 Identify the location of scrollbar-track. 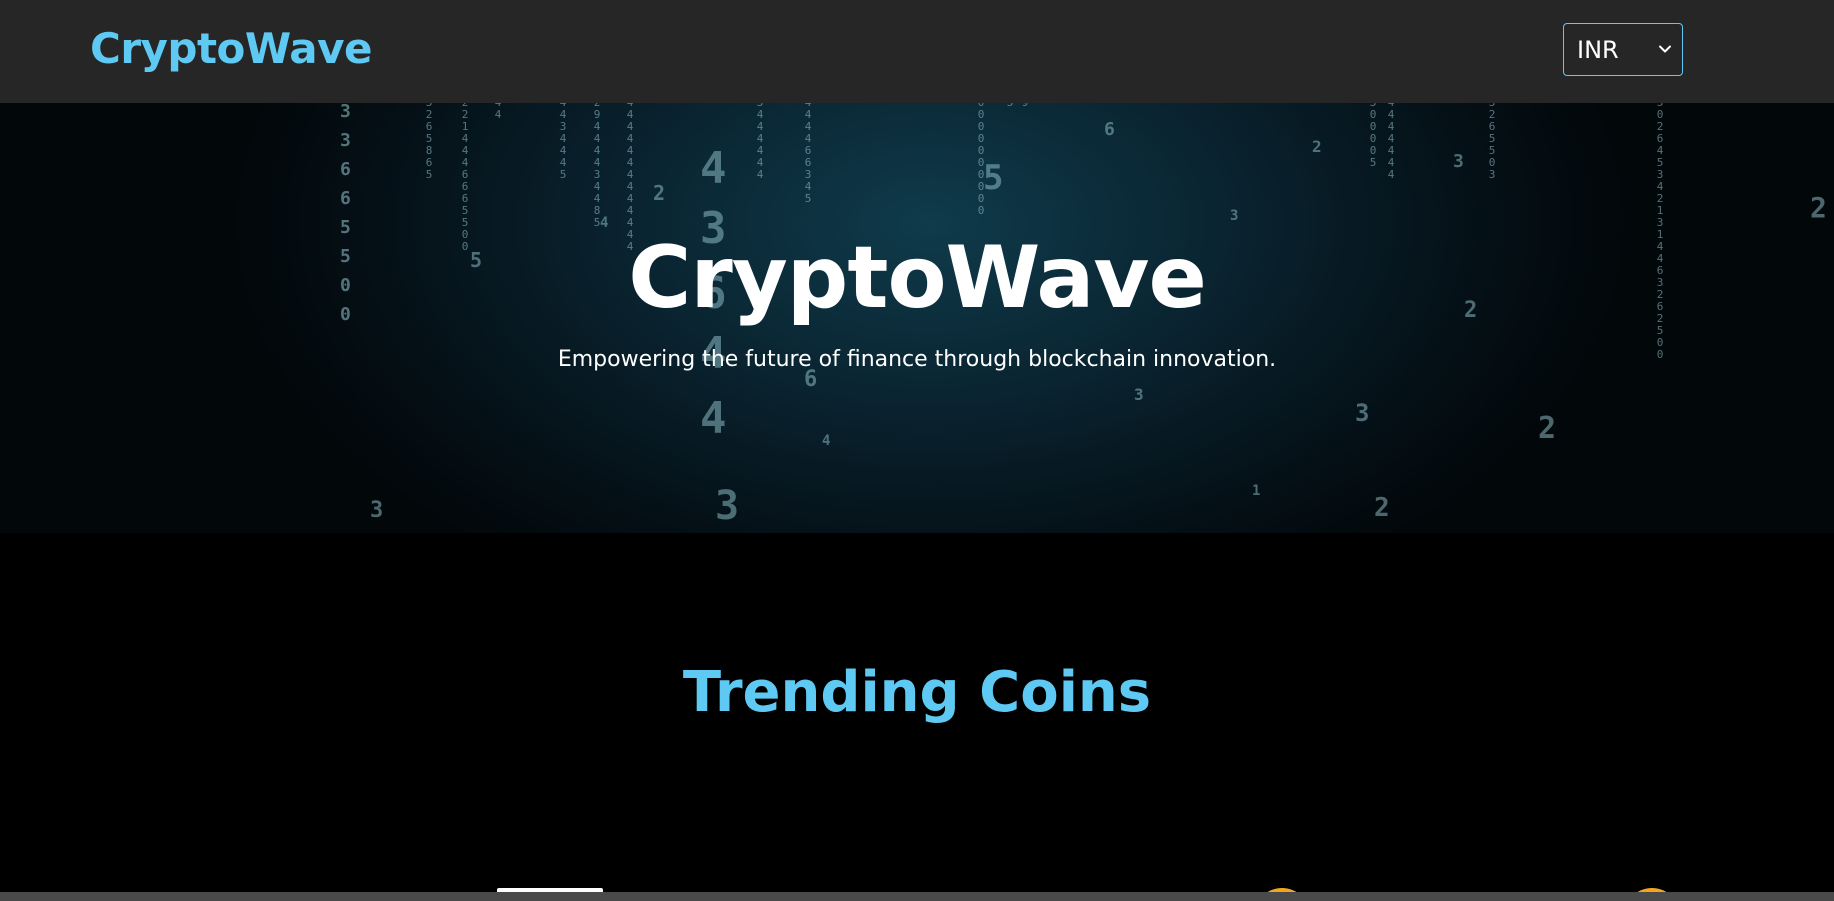
(917, 896).